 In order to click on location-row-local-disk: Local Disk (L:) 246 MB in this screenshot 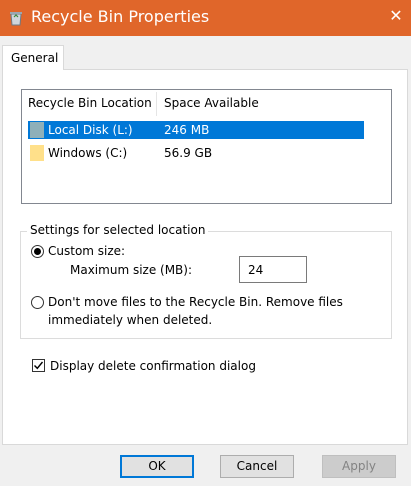, I will do `click(196, 130)`.